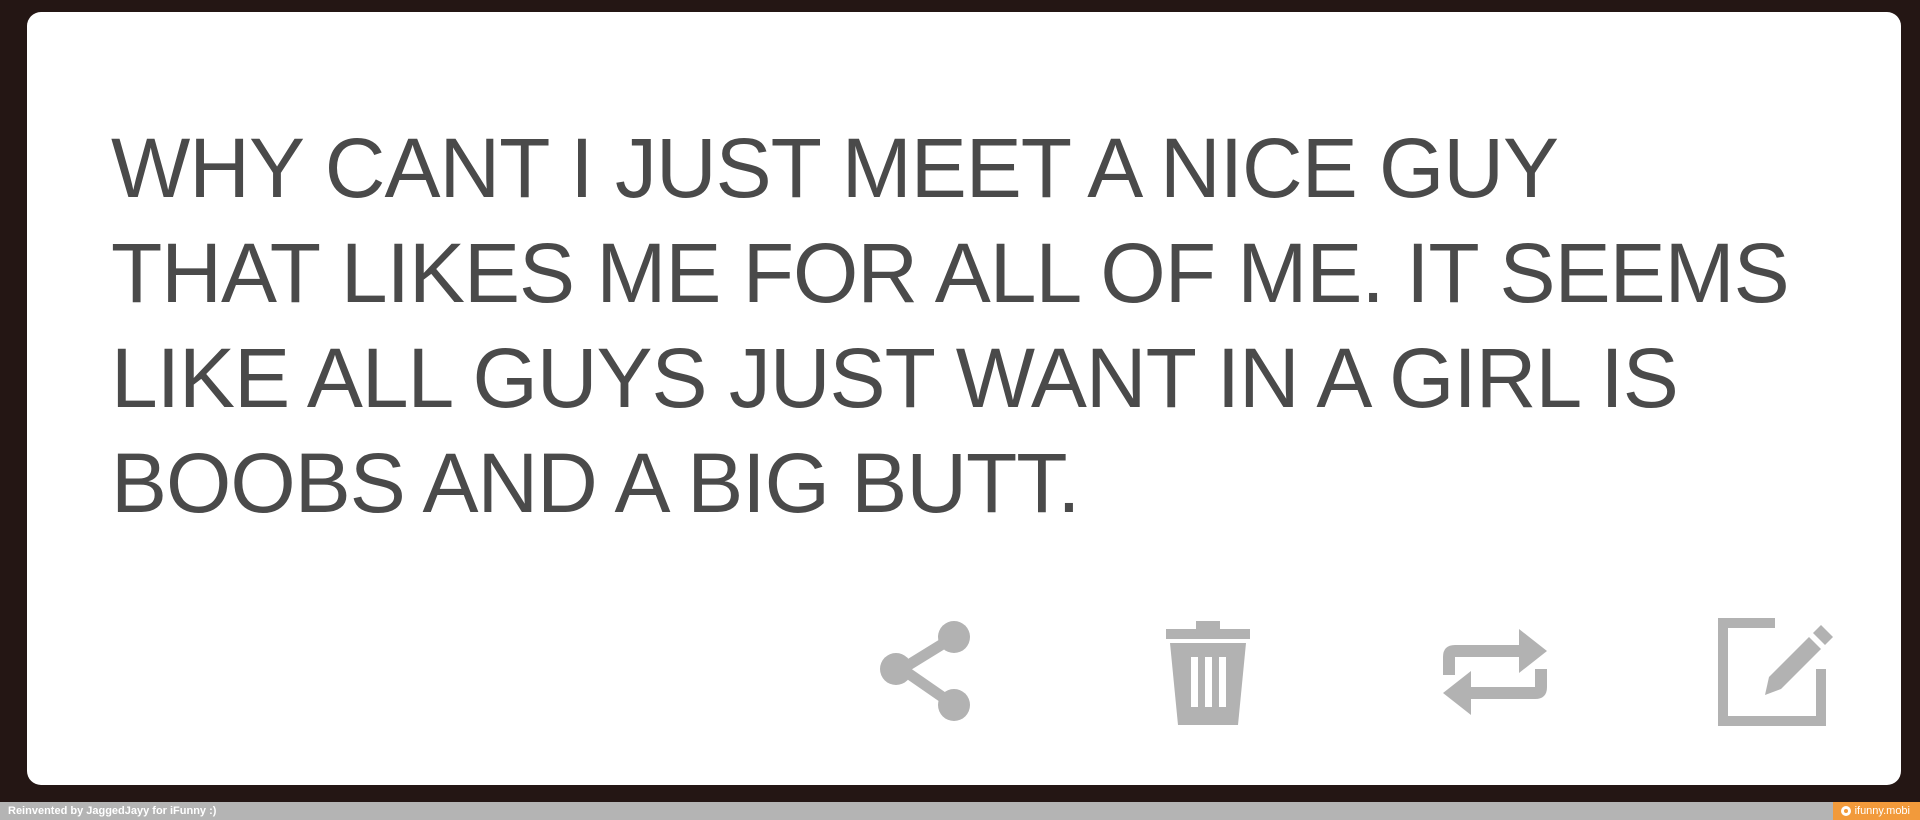  What do you see at coordinates (895, 378) in the screenshot?
I see `post-line: LIKE ALL GUYS JUST WANT IN A GIRL IS` at bounding box center [895, 378].